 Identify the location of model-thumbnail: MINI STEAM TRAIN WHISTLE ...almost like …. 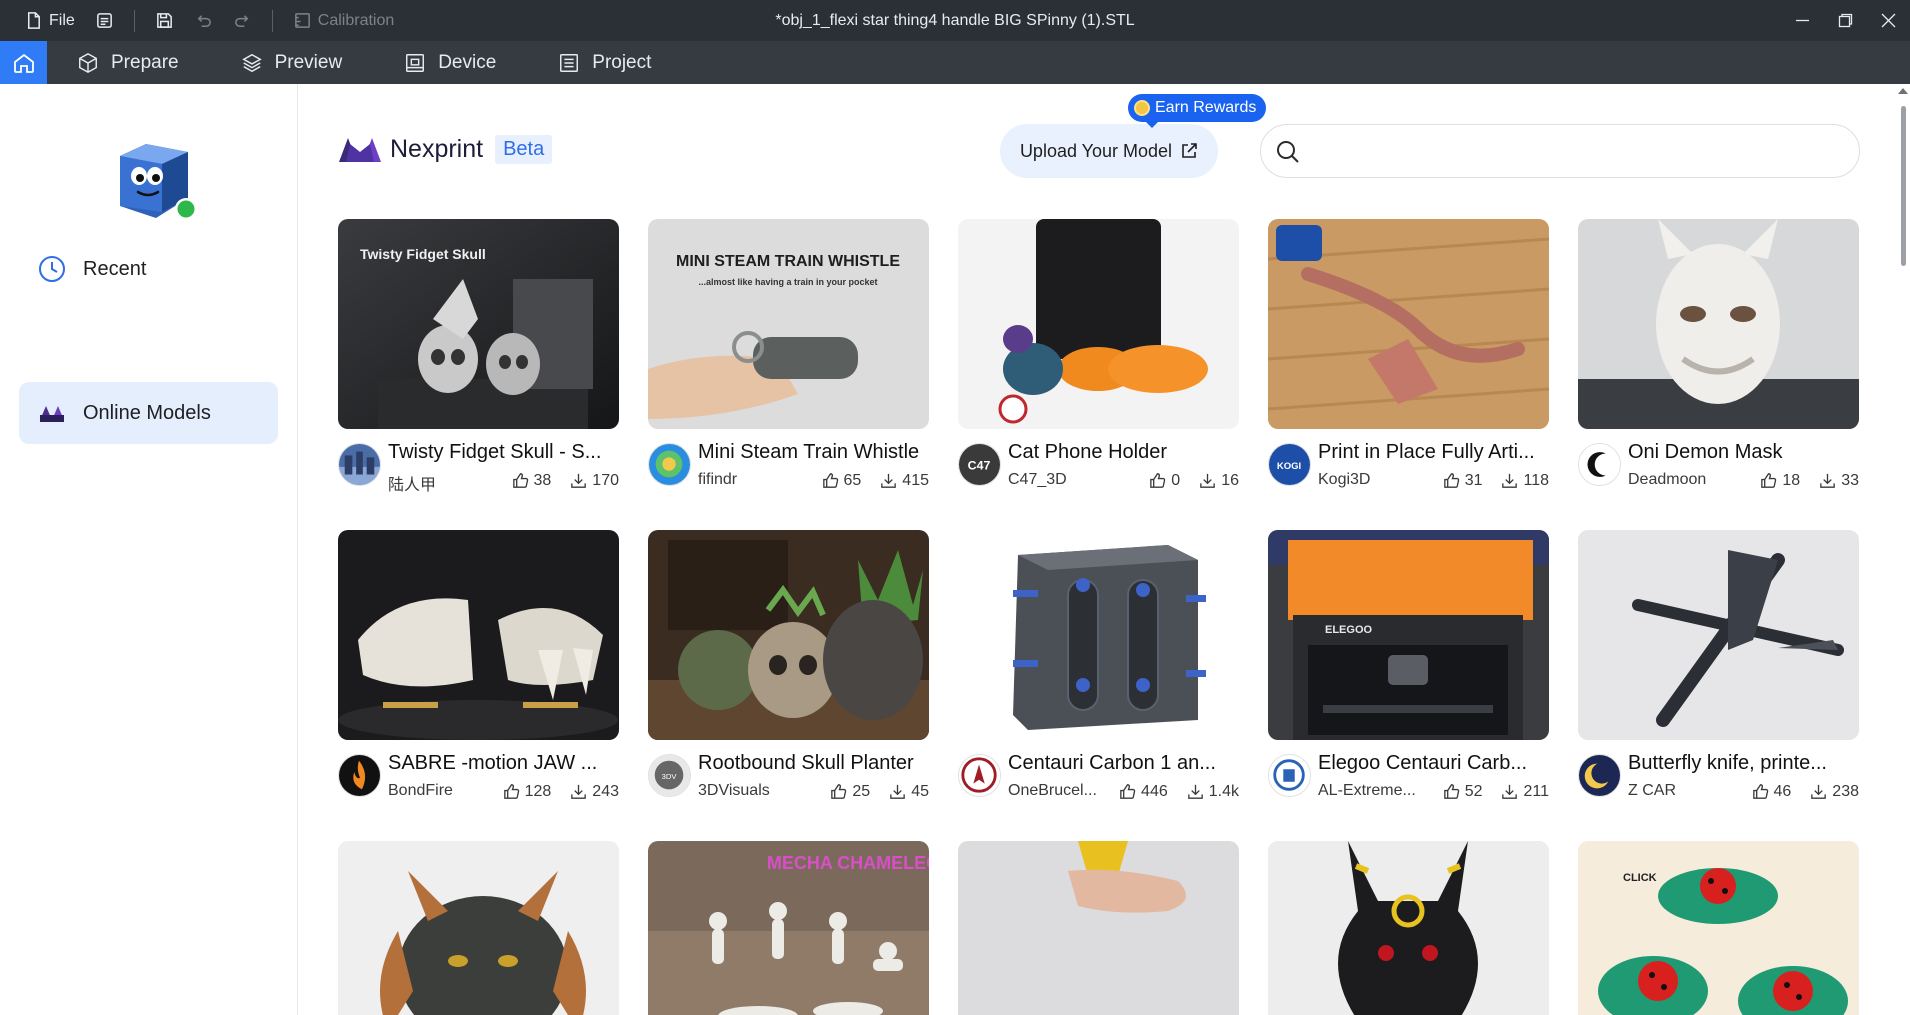
(788, 324).